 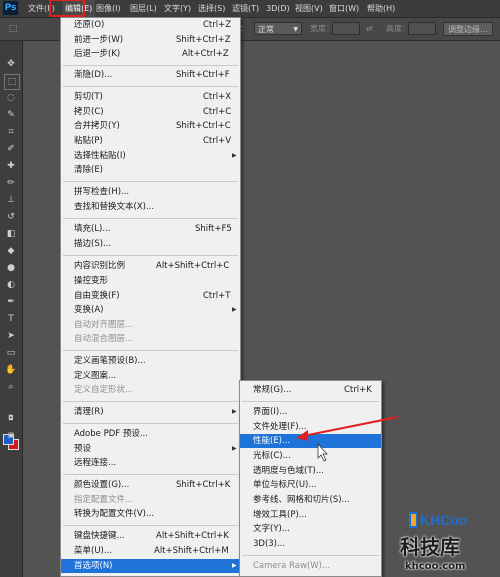 I want to click on watermark-title: 科技库, so click(x=430, y=547).